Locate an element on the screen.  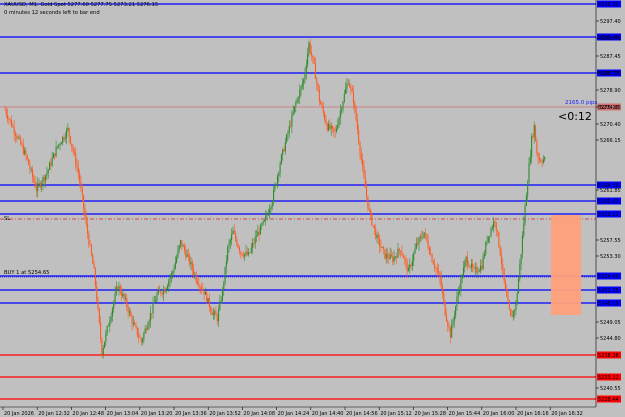
sl-label: SL is located at coordinates (7, 219).